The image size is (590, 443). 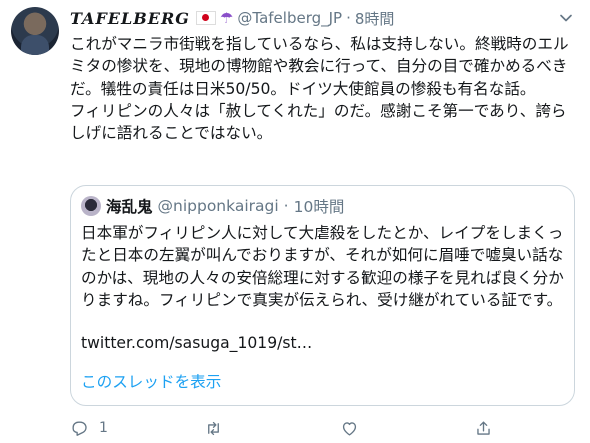 I want to click on like-button, so click(x=354, y=428).